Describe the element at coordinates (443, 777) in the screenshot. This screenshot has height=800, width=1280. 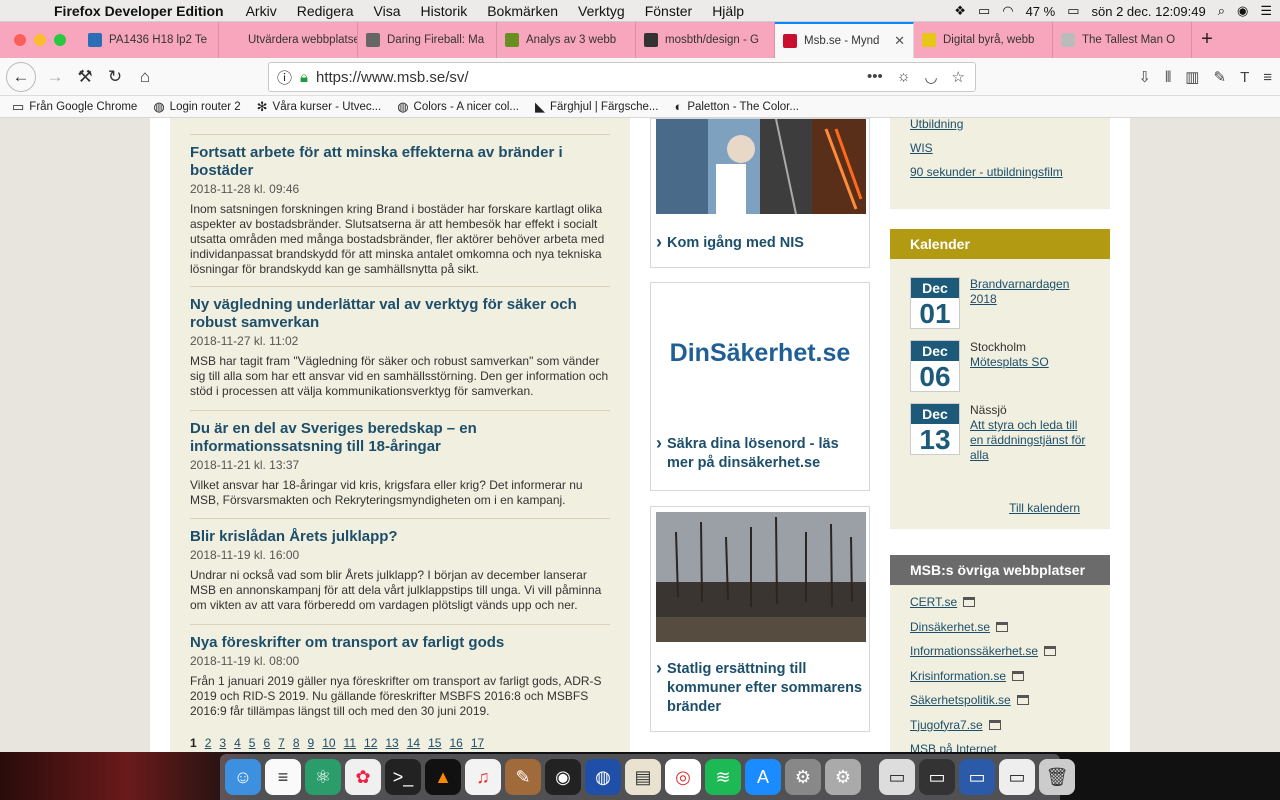
I see `vlc-icon: ▲` at that location.